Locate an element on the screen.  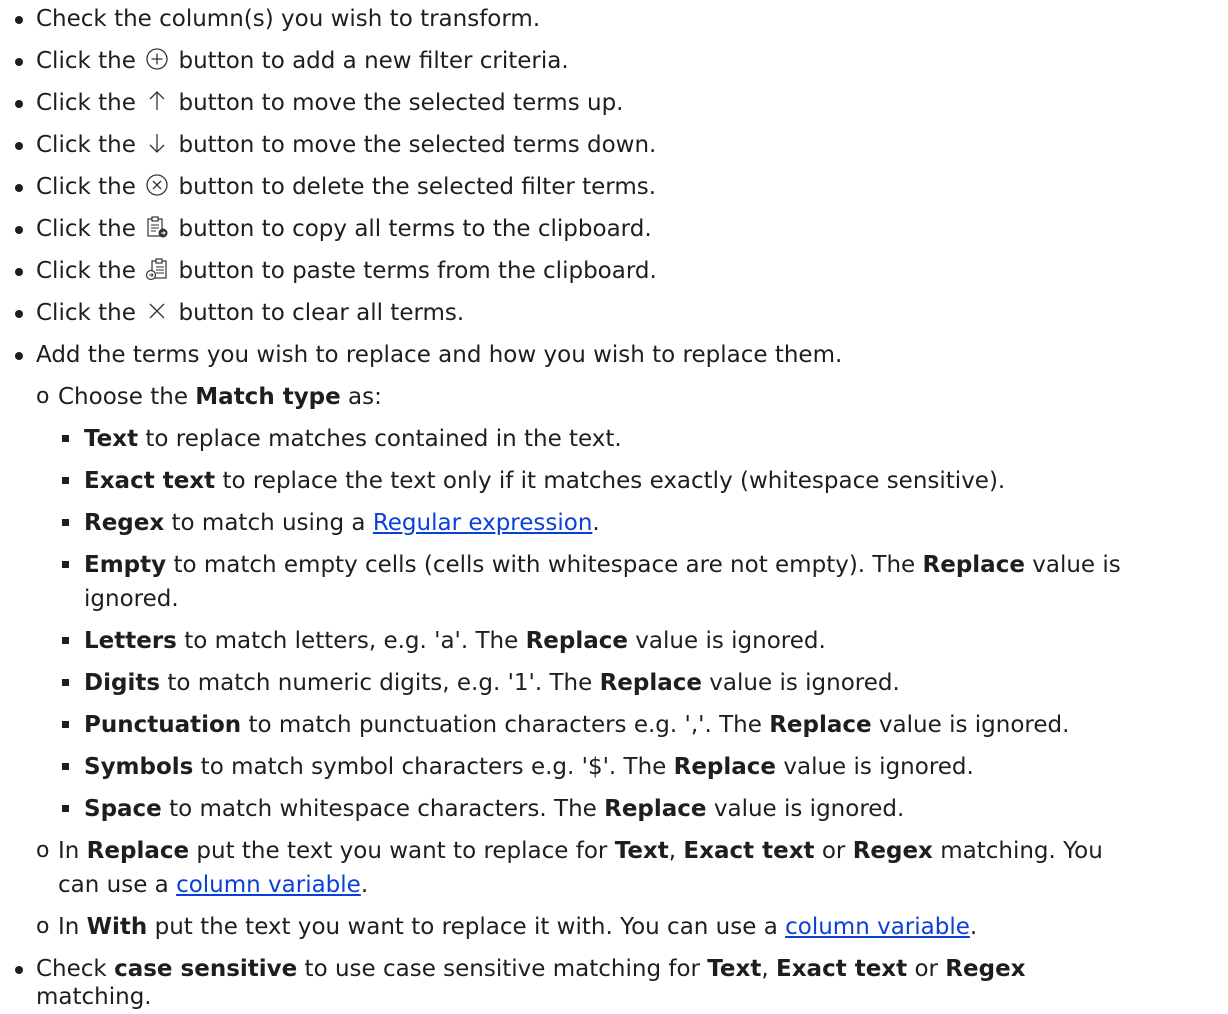
sub-list-item-continued: can use a column variable. is located at coordinates (614, 885).